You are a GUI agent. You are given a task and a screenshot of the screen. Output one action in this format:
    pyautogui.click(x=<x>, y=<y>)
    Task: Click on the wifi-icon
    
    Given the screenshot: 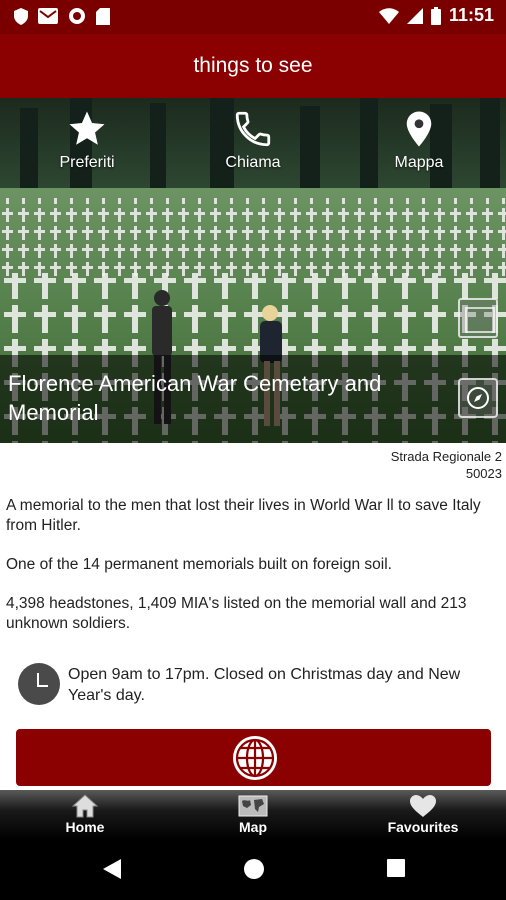 What is the action you would take?
    pyautogui.click(x=388, y=15)
    